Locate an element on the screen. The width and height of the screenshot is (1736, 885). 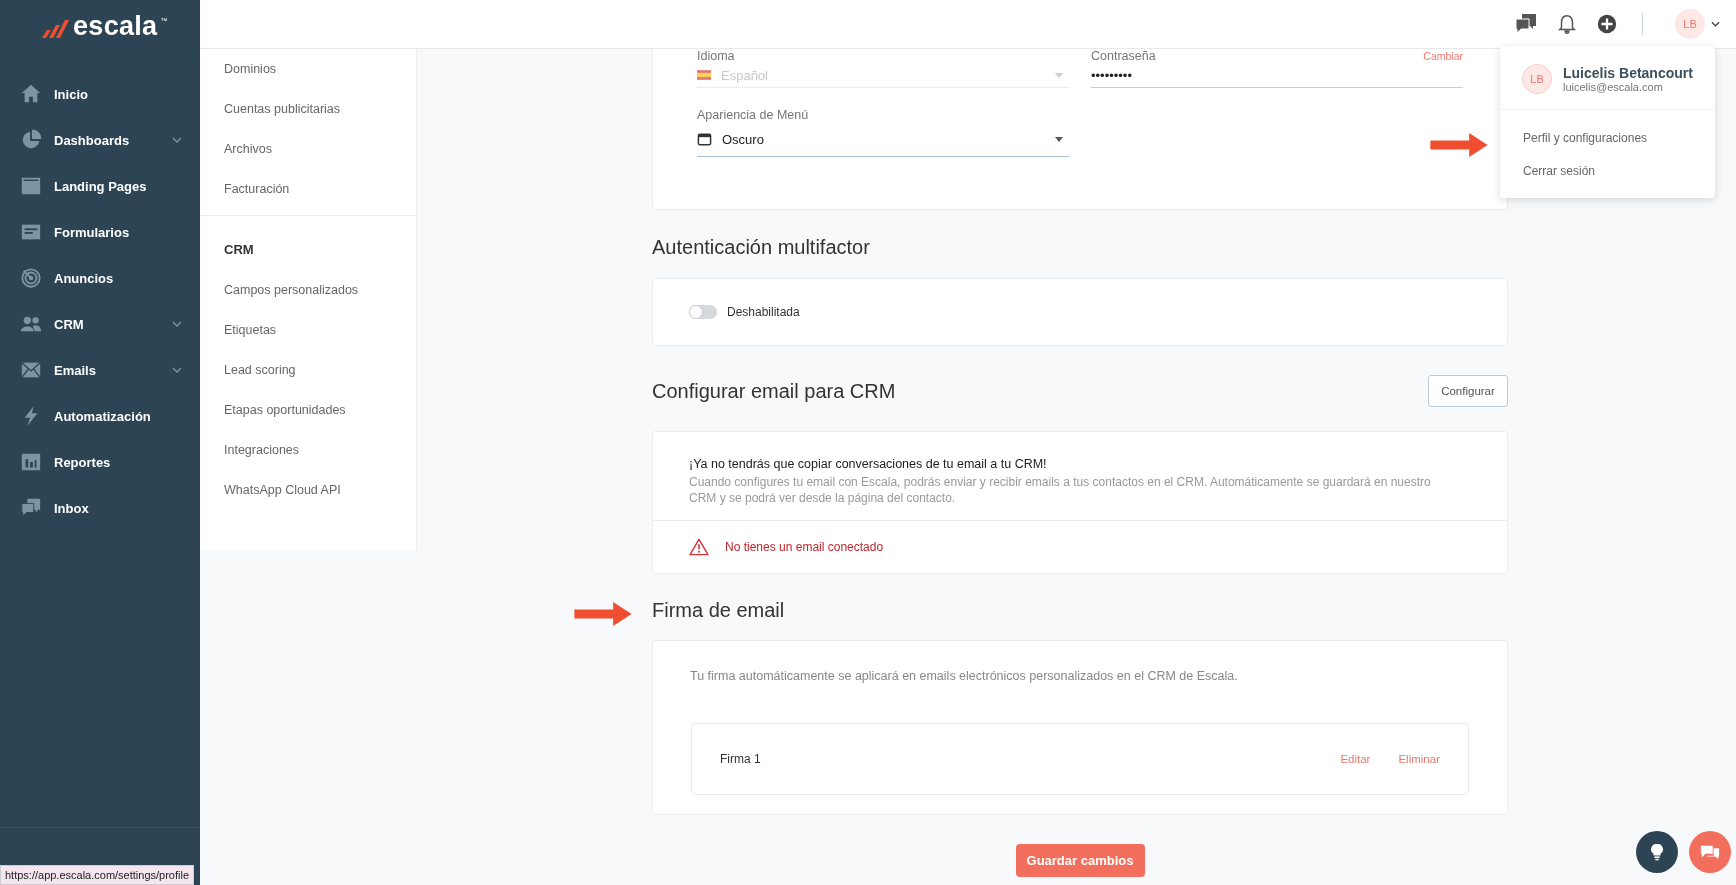
description-text: Cuando configures tu email con Escala, podrás enviar y recibir emails a tus contactos en el CRM. Automáticamente se guardará en nuestro CRM y se podrá ver desde la página del contacto. is located at coordinates (1060, 490).